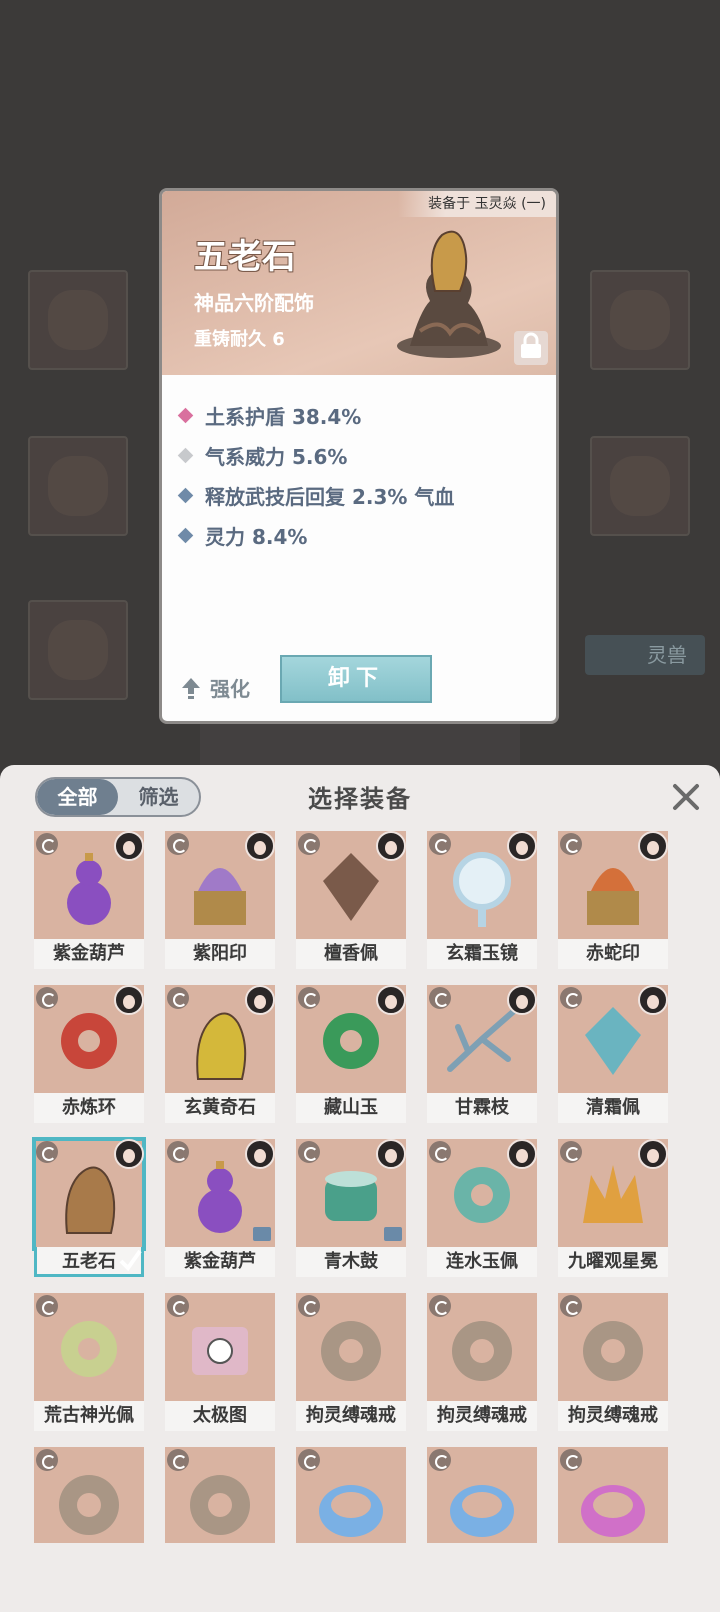 The height and width of the screenshot is (1612, 720). I want to click on item-grade: 神品六阶配饰, so click(254, 303).